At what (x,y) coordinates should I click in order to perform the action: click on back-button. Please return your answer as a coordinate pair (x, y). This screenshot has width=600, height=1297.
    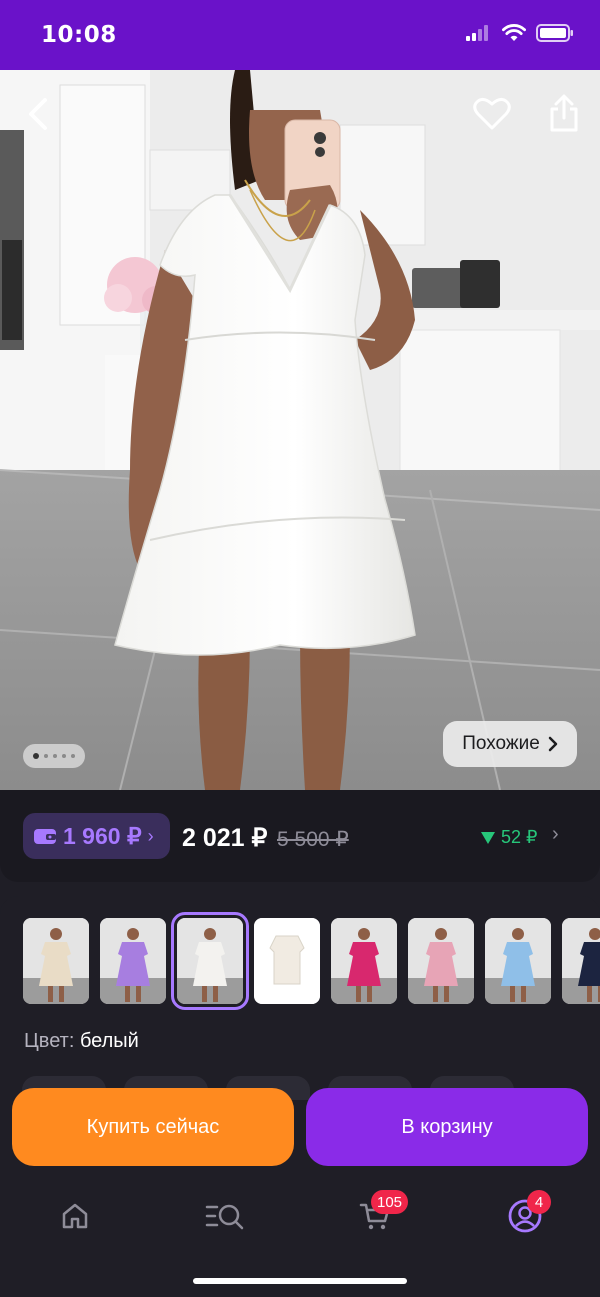
    Looking at the image, I should click on (38, 114).